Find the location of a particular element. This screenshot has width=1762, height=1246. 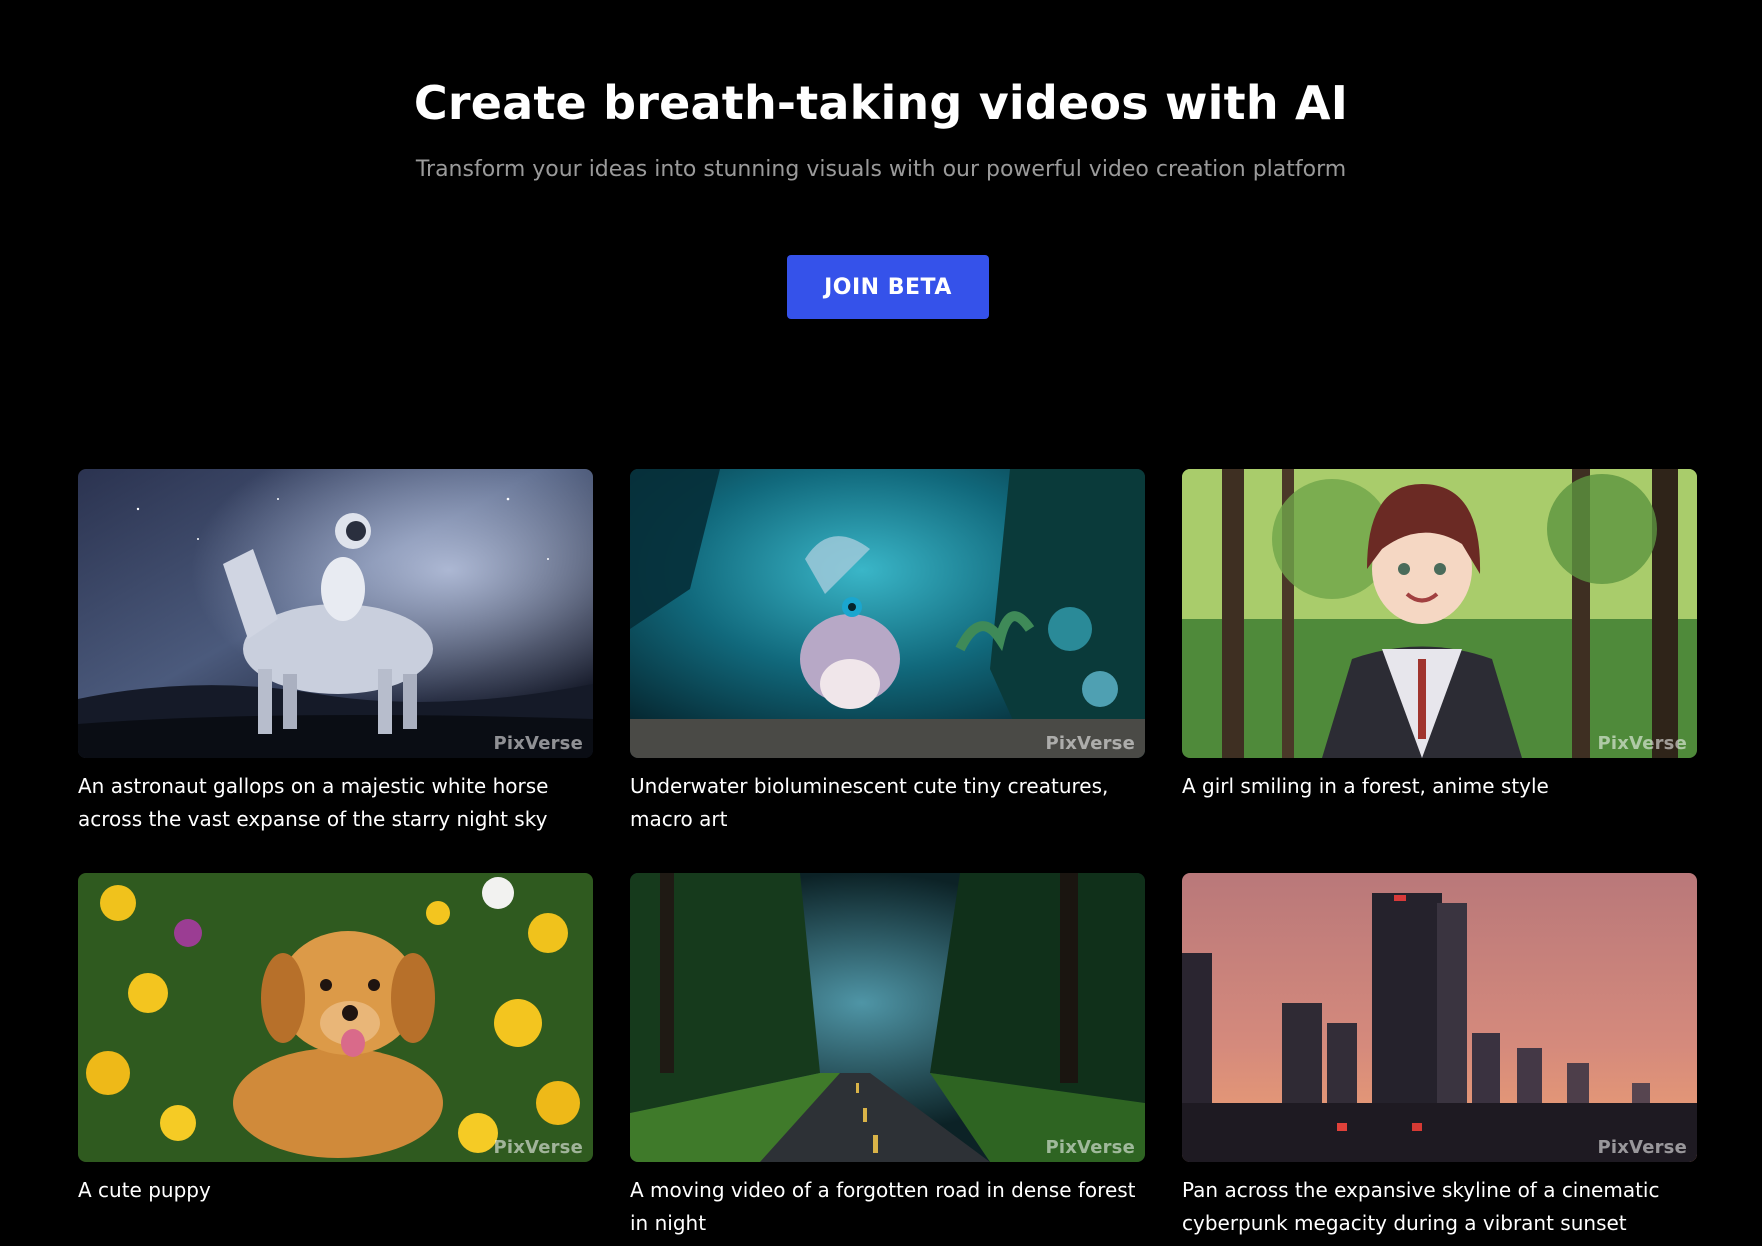

join-beta-button: JOIN BETA is located at coordinates (888, 287).